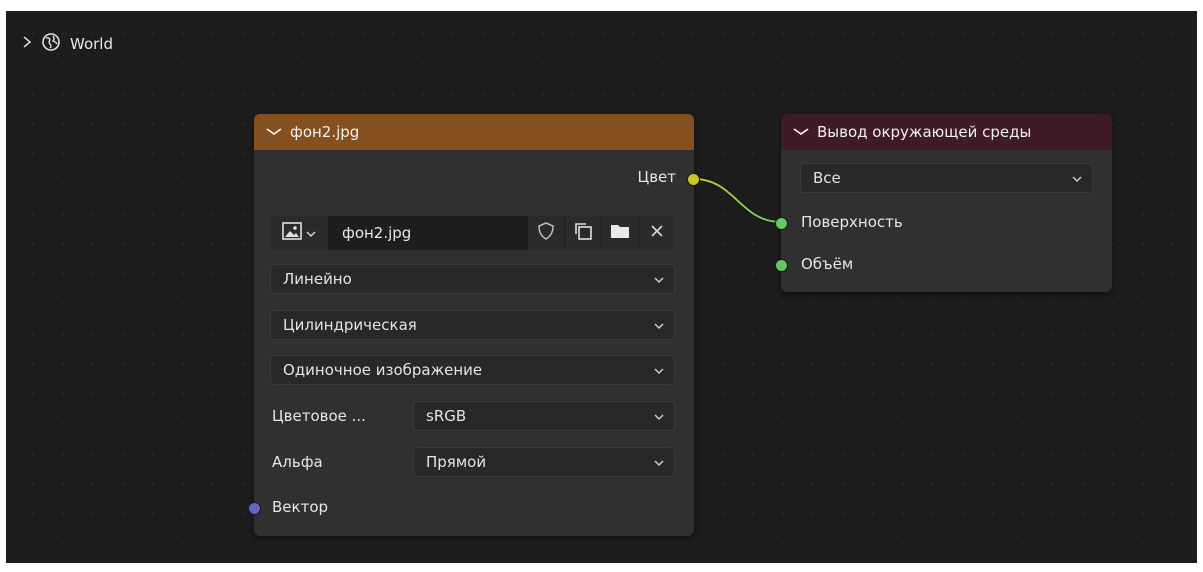  I want to click on color-space-dropdown: sRGB, so click(544, 416).